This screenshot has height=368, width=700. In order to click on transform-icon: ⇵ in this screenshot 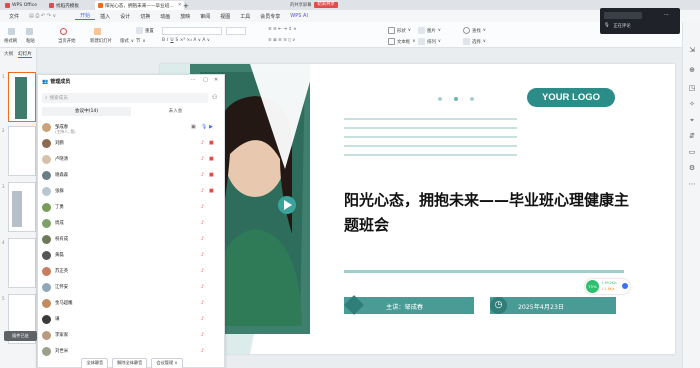, I will do `click(692, 136)`.